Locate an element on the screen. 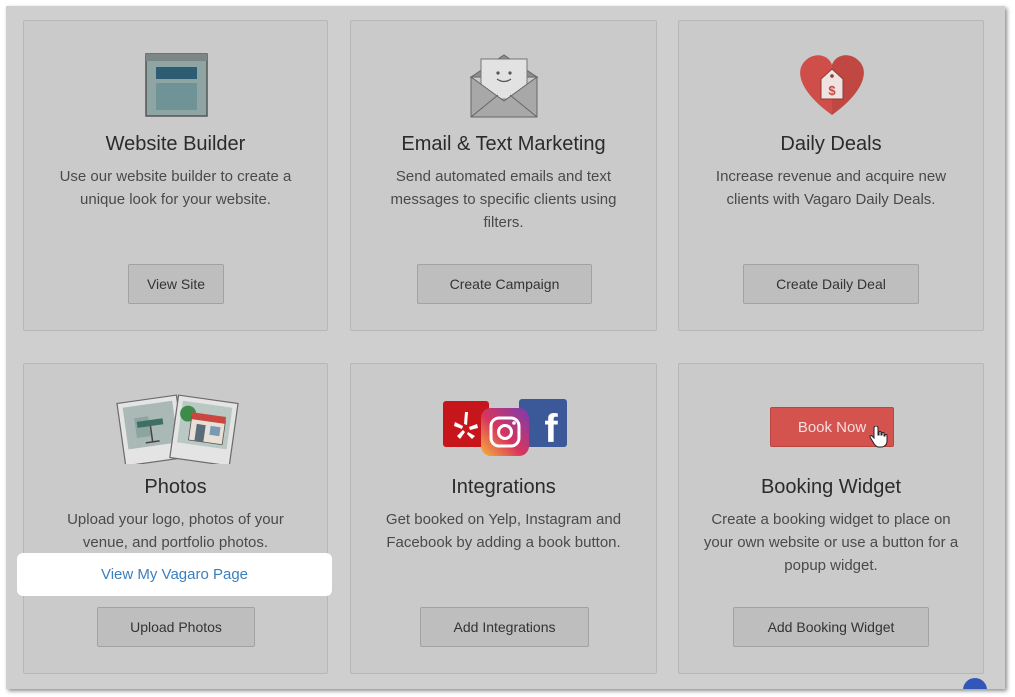 The width and height of the screenshot is (1015, 697). svg-text: f is located at coordinates (551, 429).